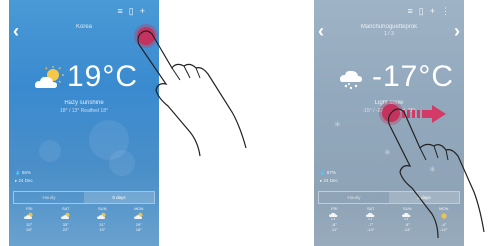 Image resolution: width=496 pixels, height=246 pixels. I want to click on humidity-value: 56%, so click(26, 172).